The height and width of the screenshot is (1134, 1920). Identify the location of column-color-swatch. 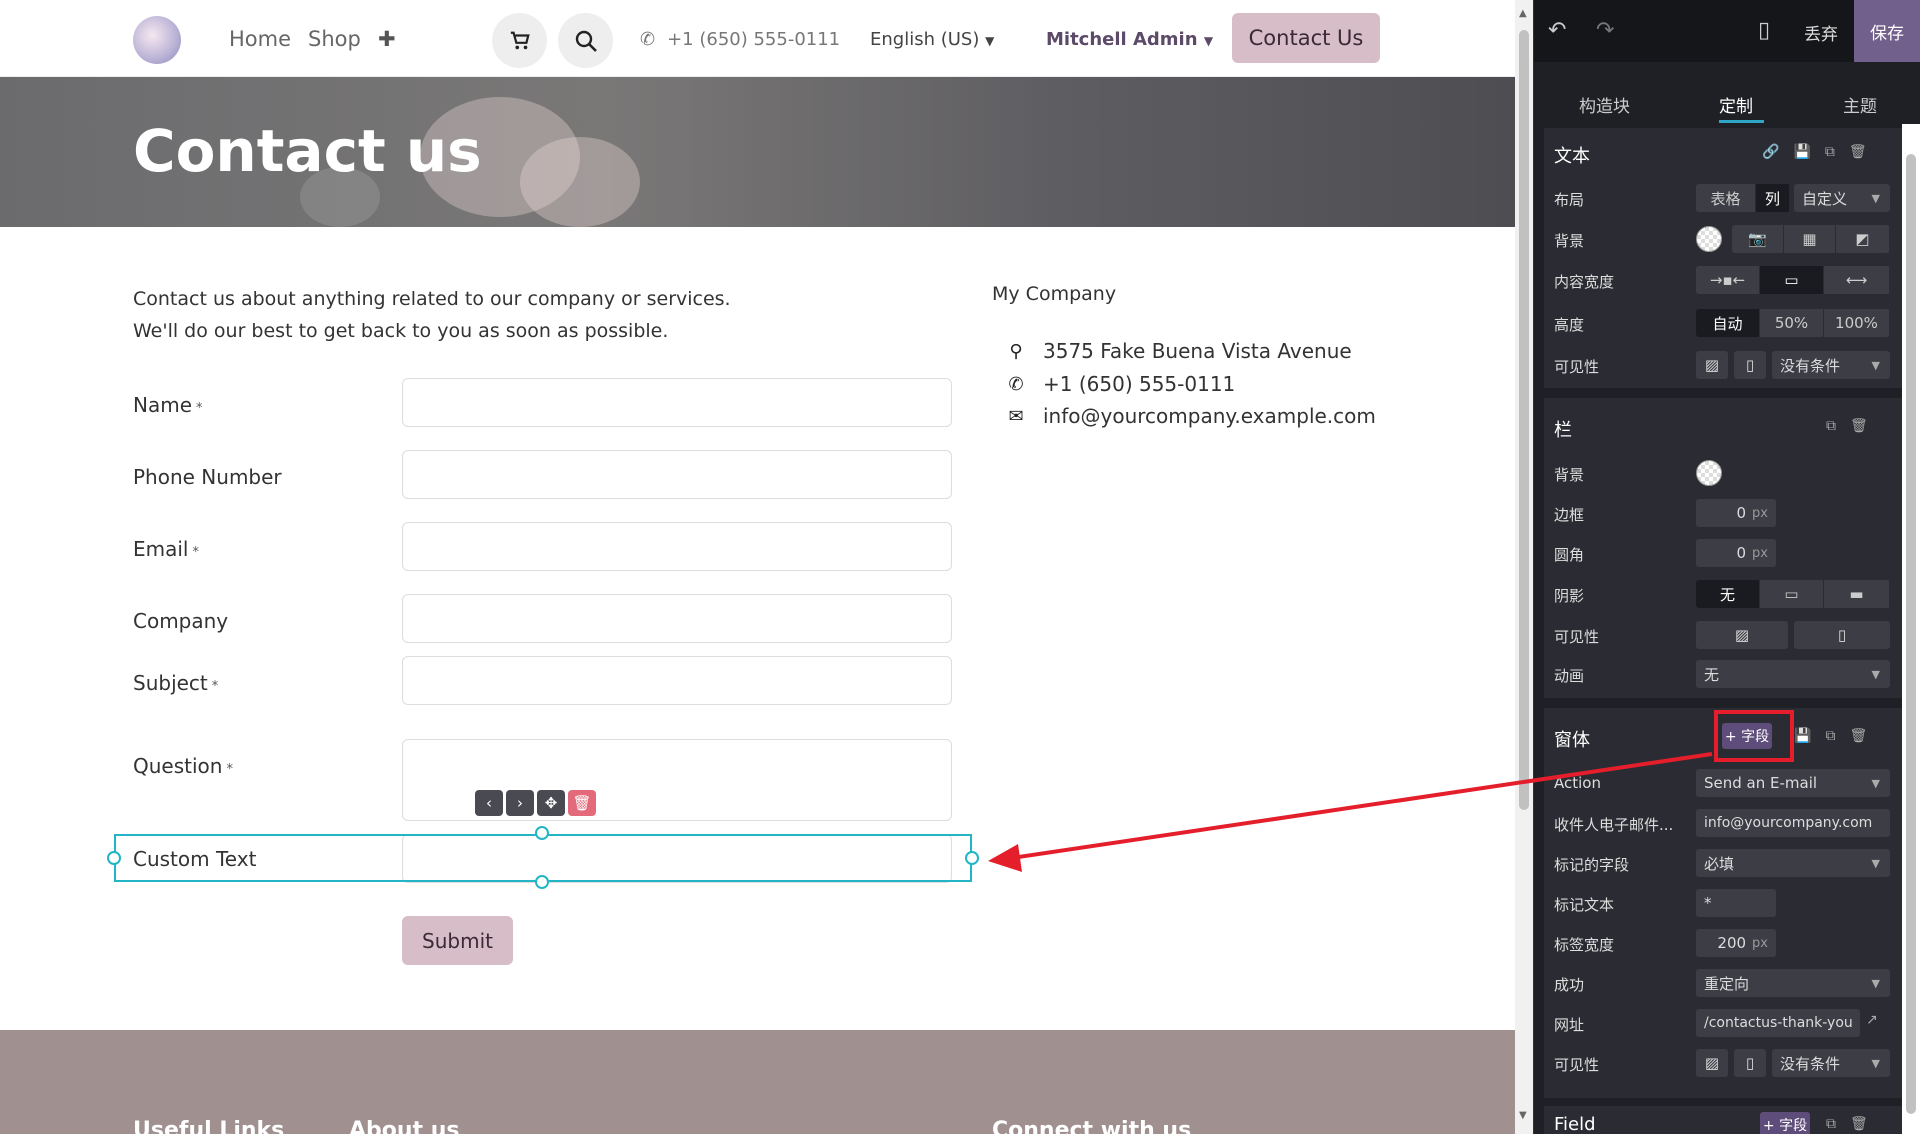
(1709, 473).